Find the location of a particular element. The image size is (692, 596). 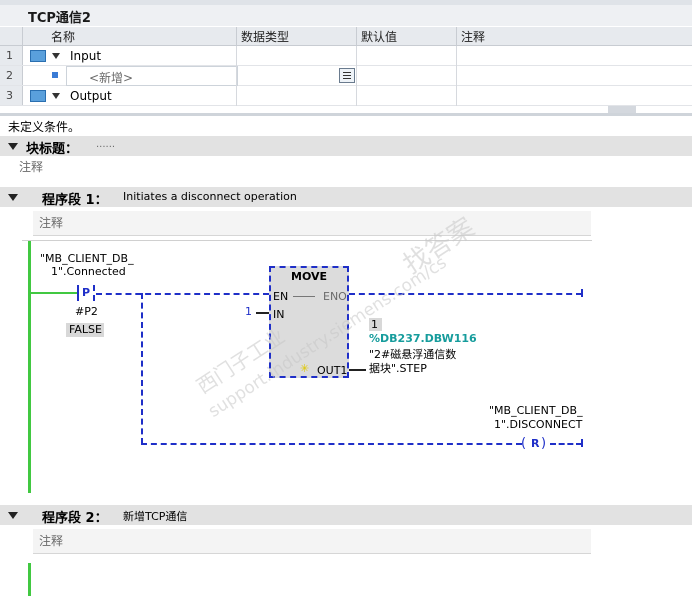

network-2-comment-box: 注释 is located at coordinates (312, 541).